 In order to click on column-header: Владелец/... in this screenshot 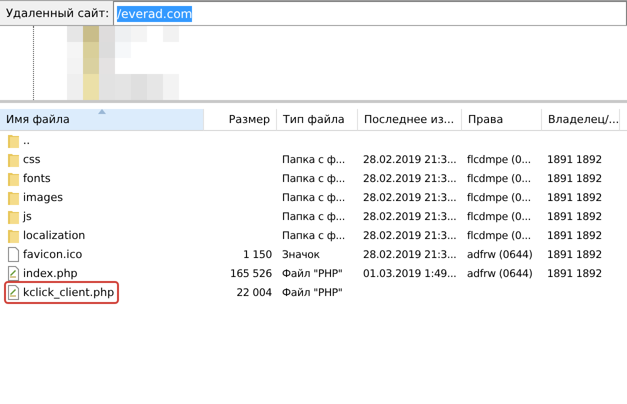, I will do `click(581, 120)`.